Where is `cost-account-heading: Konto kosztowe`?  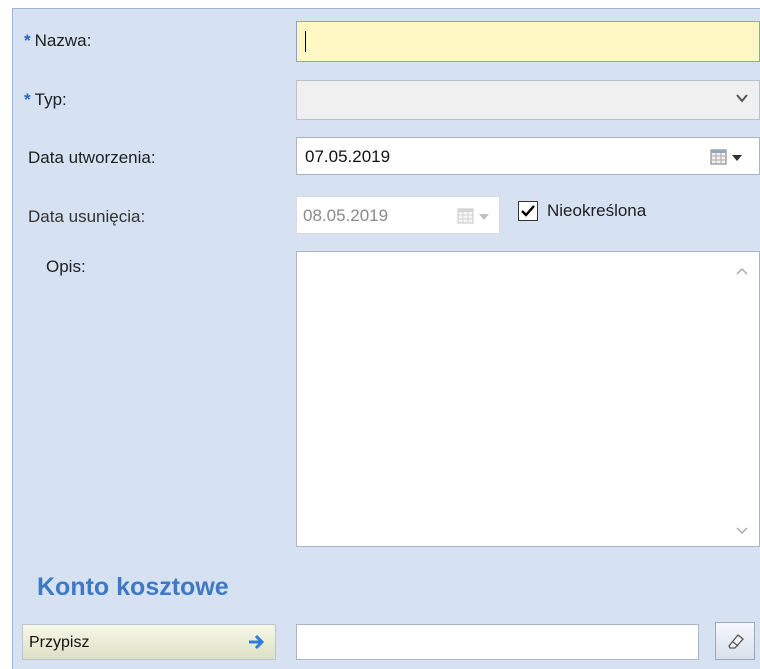
cost-account-heading: Konto kosztowe is located at coordinates (133, 587).